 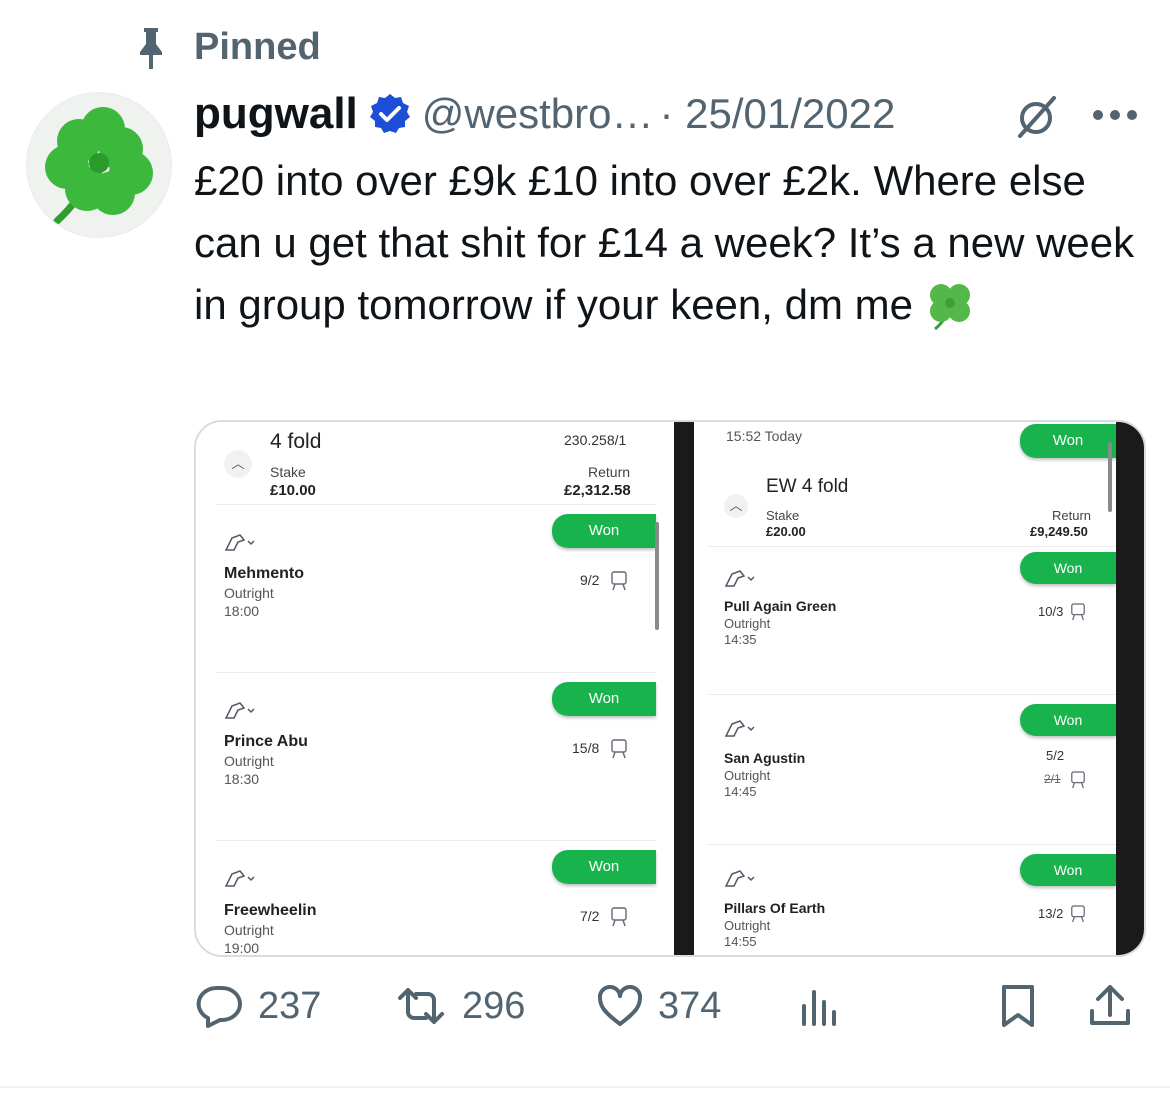 What do you see at coordinates (459, 1006) in the screenshot?
I see `repost-button: 296` at bounding box center [459, 1006].